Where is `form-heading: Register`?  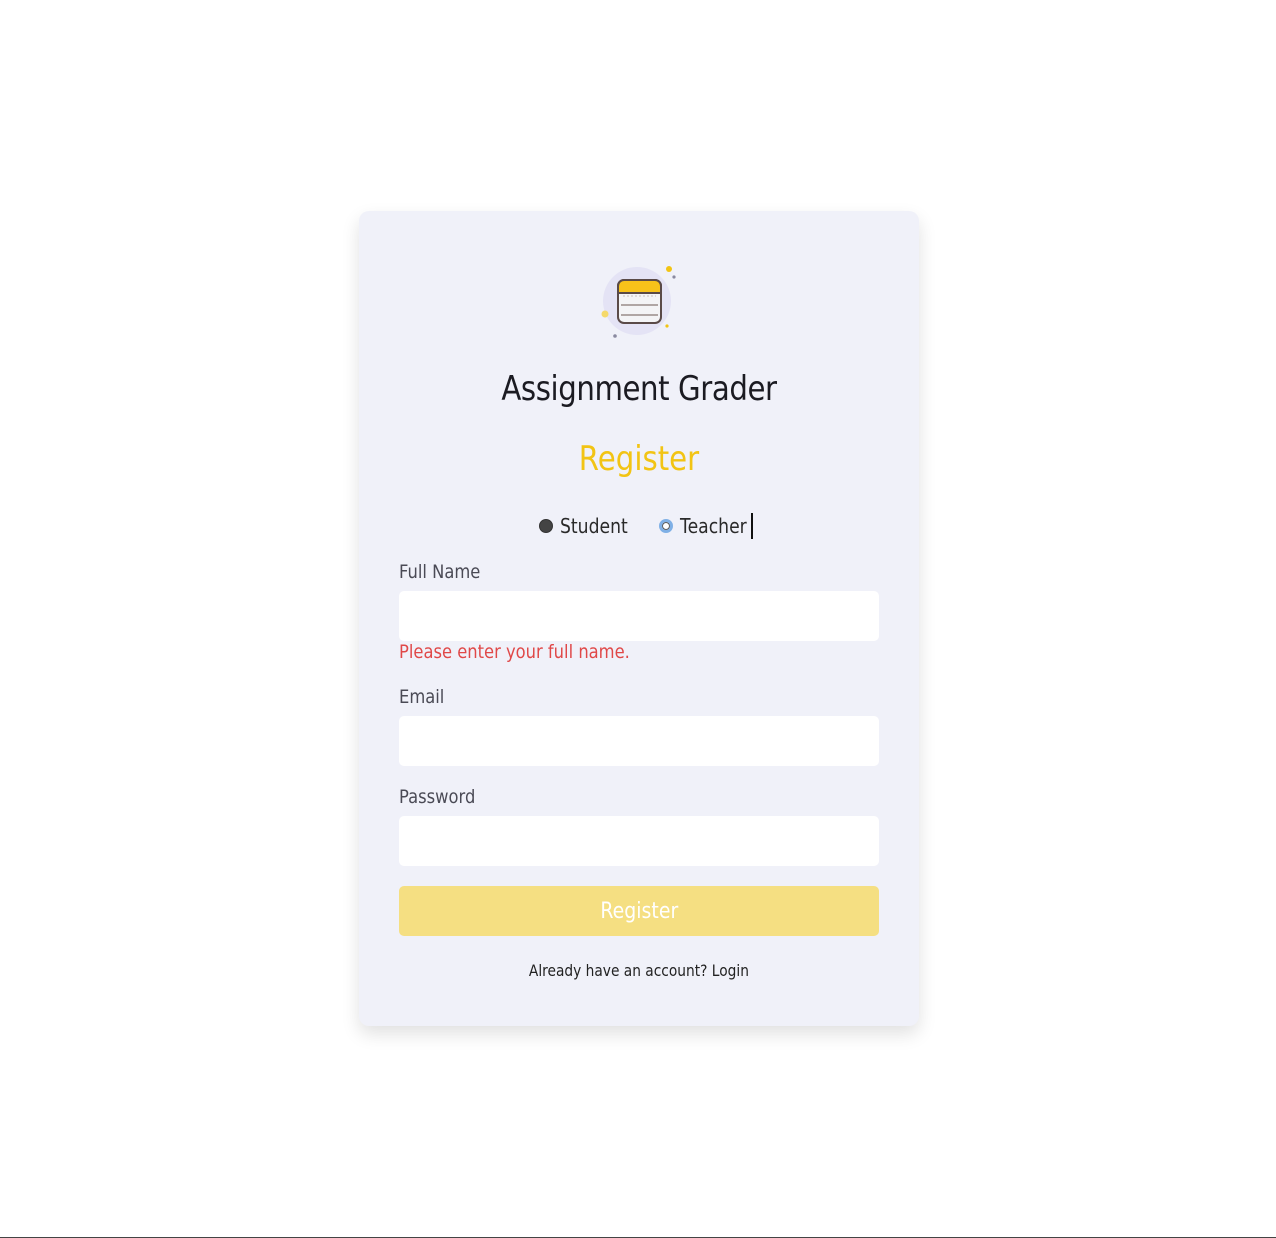
form-heading: Register is located at coordinates (639, 459).